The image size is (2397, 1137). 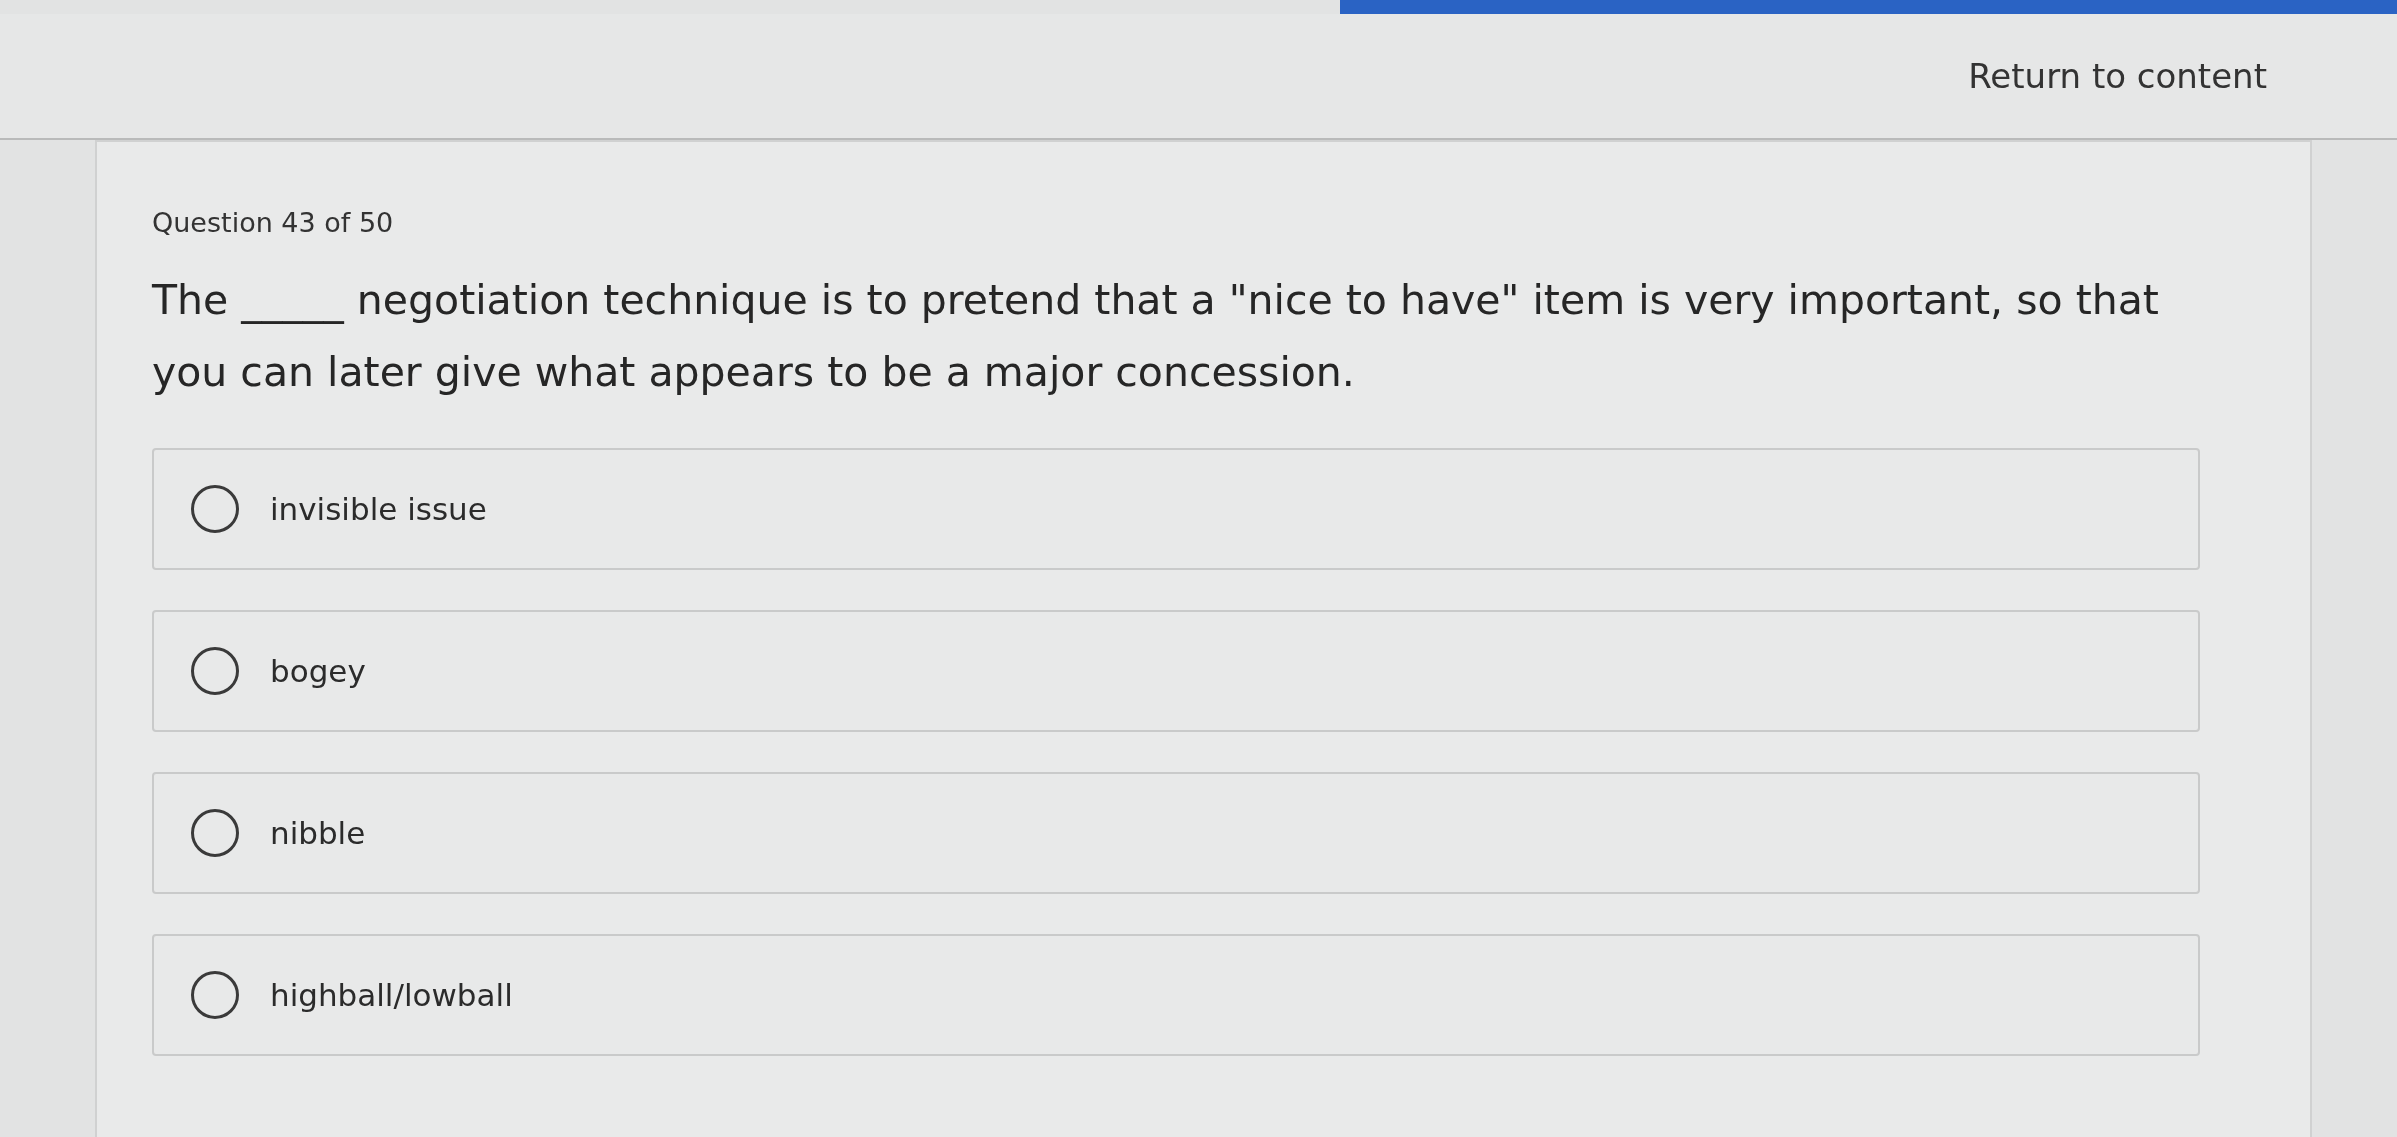 What do you see at coordinates (2117, 76) in the screenshot?
I see `return-to-content-link: Return to content` at bounding box center [2117, 76].